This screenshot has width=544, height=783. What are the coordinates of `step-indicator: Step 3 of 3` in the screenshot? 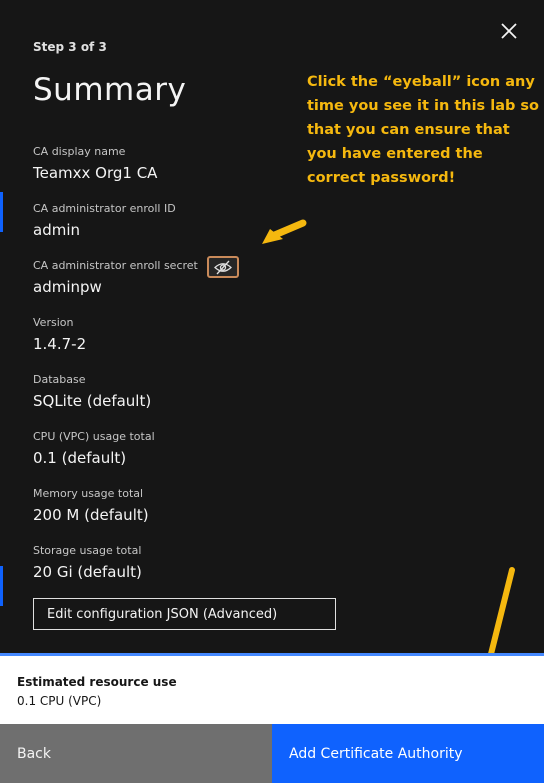 It's located at (70, 47).